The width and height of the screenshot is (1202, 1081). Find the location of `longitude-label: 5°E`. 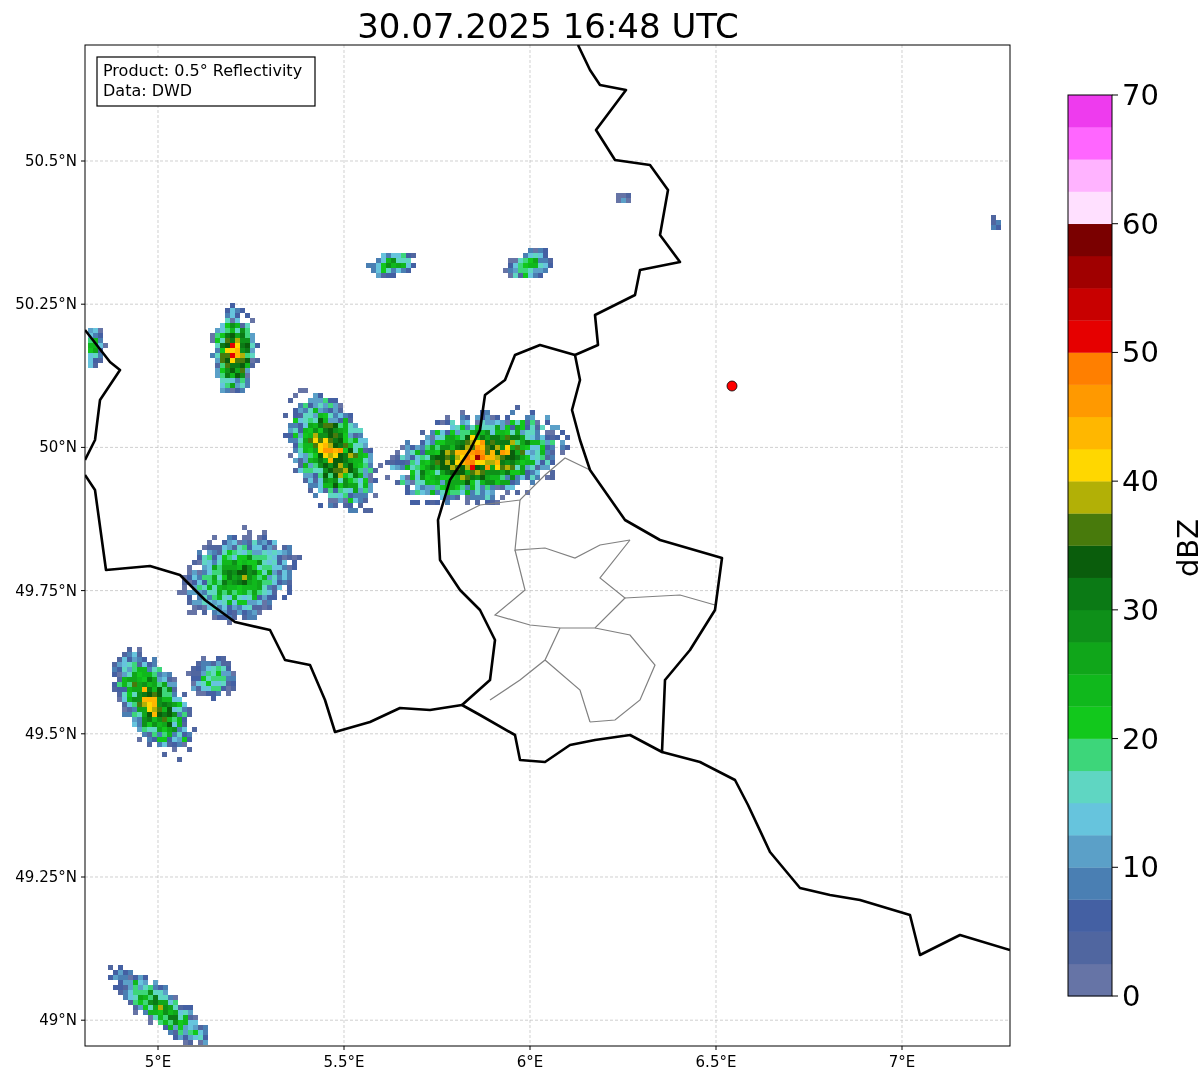

longitude-label: 5°E is located at coordinates (158, 1062).